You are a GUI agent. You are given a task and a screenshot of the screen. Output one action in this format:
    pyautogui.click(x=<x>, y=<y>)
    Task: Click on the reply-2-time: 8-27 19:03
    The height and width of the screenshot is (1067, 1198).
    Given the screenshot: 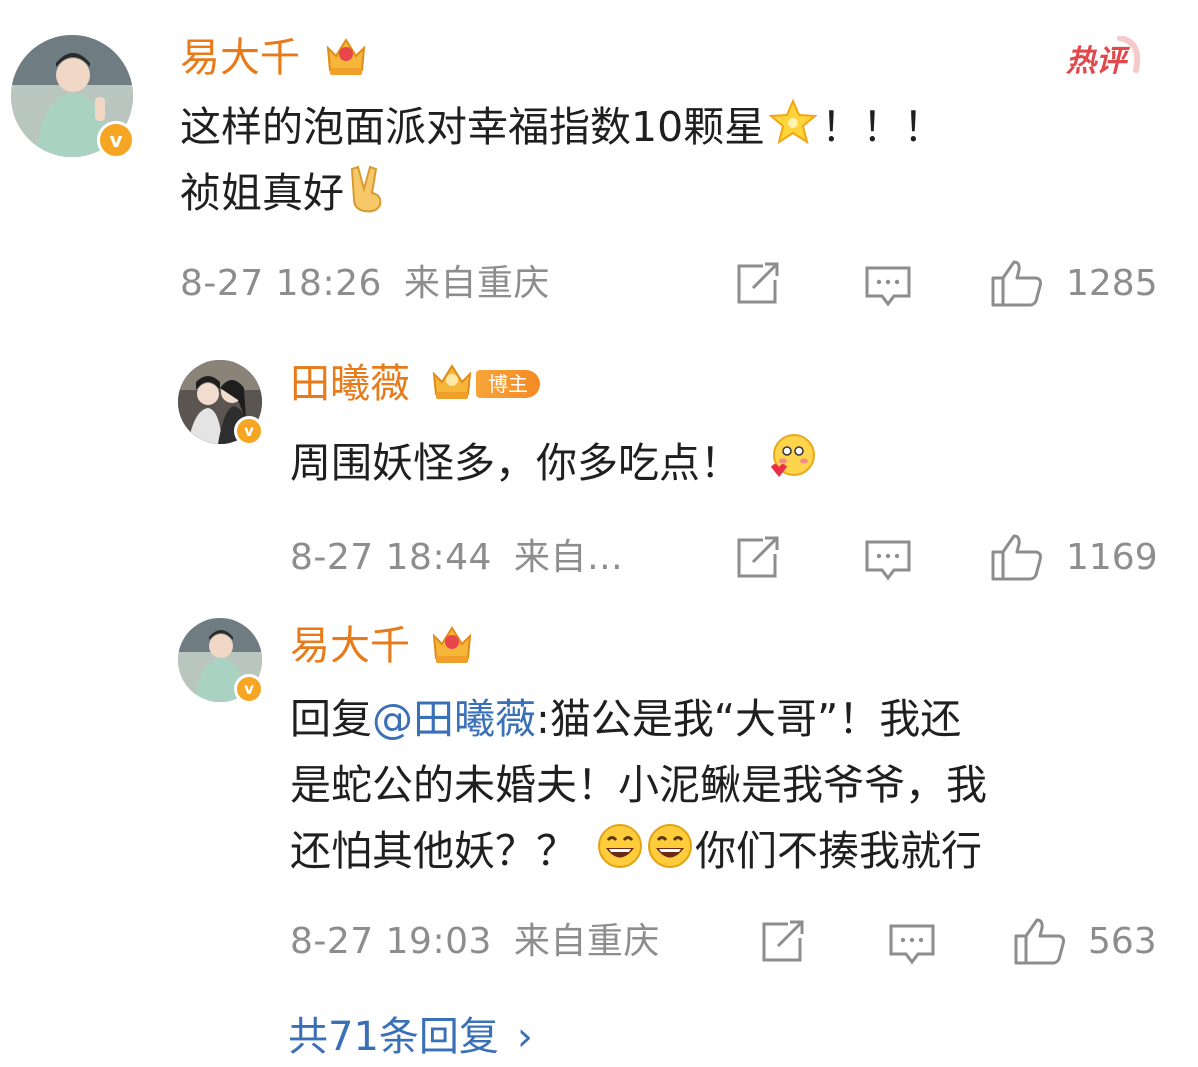 What is the action you would take?
    pyautogui.click(x=391, y=941)
    